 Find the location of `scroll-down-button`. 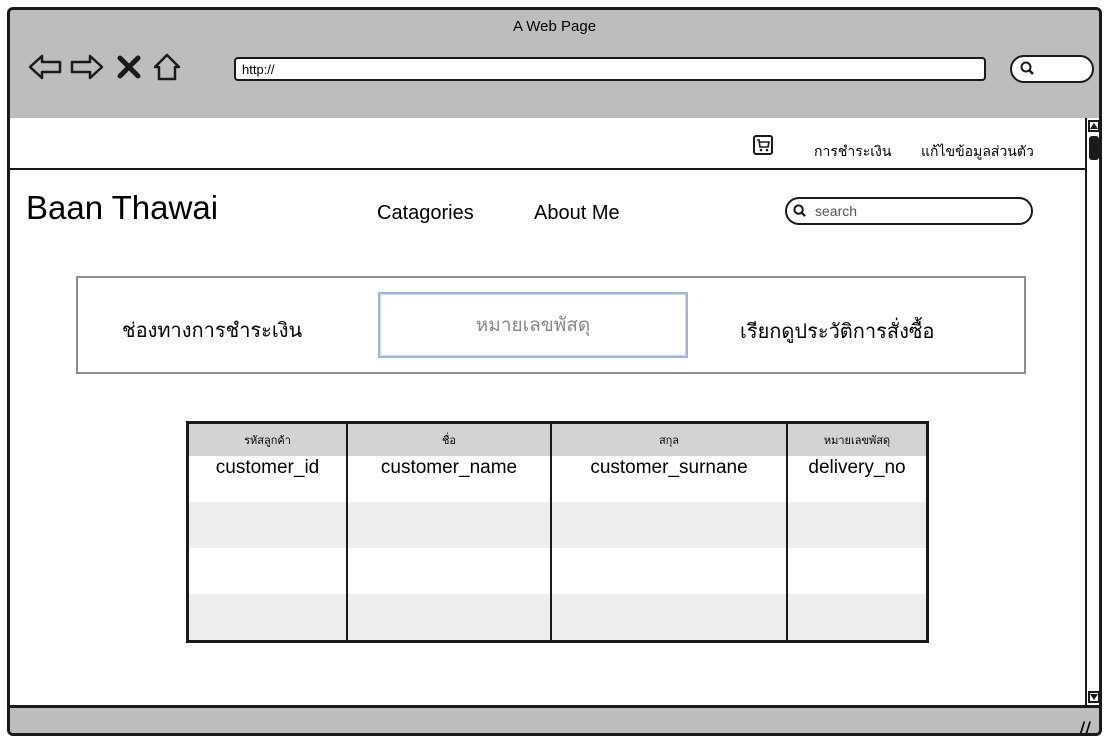

scroll-down-button is located at coordinates (1093, 697).